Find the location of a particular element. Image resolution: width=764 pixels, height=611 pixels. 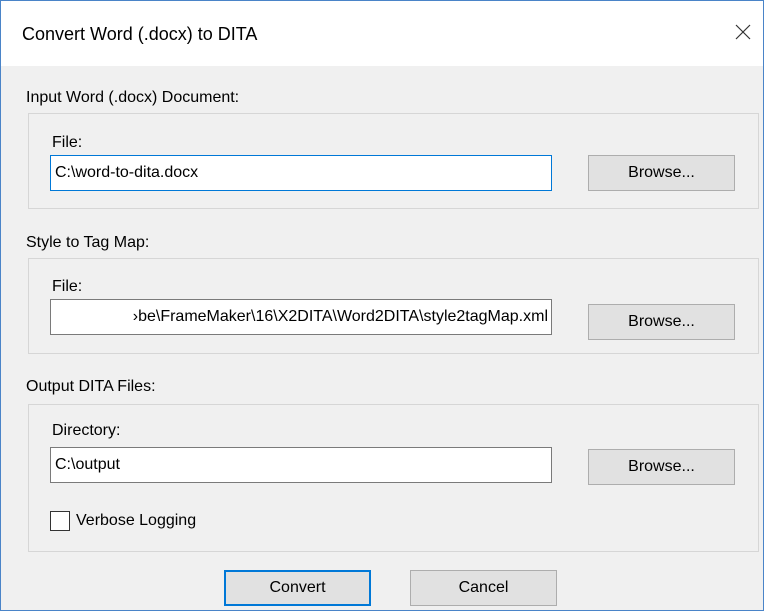

input-file-field is located at coordinates (301, 173).